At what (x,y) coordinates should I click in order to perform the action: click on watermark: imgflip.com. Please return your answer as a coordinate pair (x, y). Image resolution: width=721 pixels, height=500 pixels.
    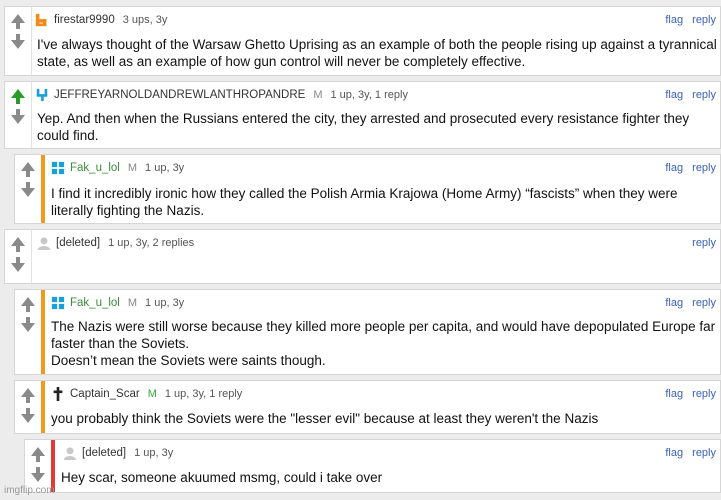
    Looking at the image, I should click on (29, 490).